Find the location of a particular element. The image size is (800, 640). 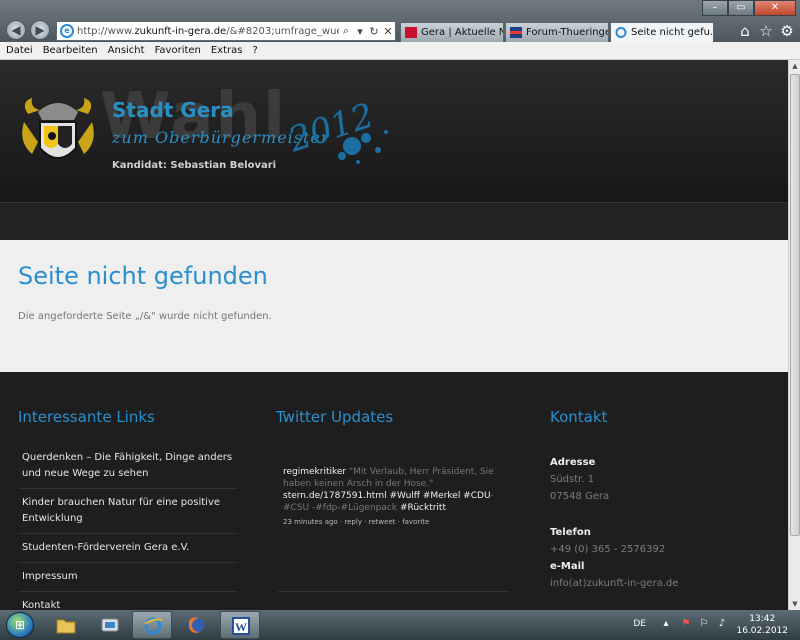

forward-button: ▶ is located at coordinates (40, 30).